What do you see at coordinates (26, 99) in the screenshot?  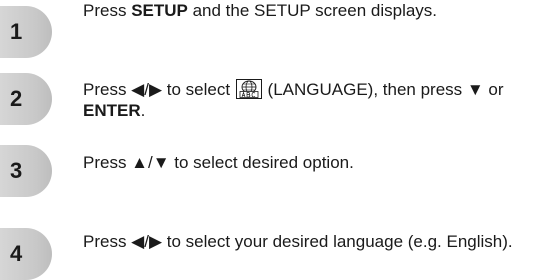 I see `step-number-badge: 2` at bounding box center [26, 99].